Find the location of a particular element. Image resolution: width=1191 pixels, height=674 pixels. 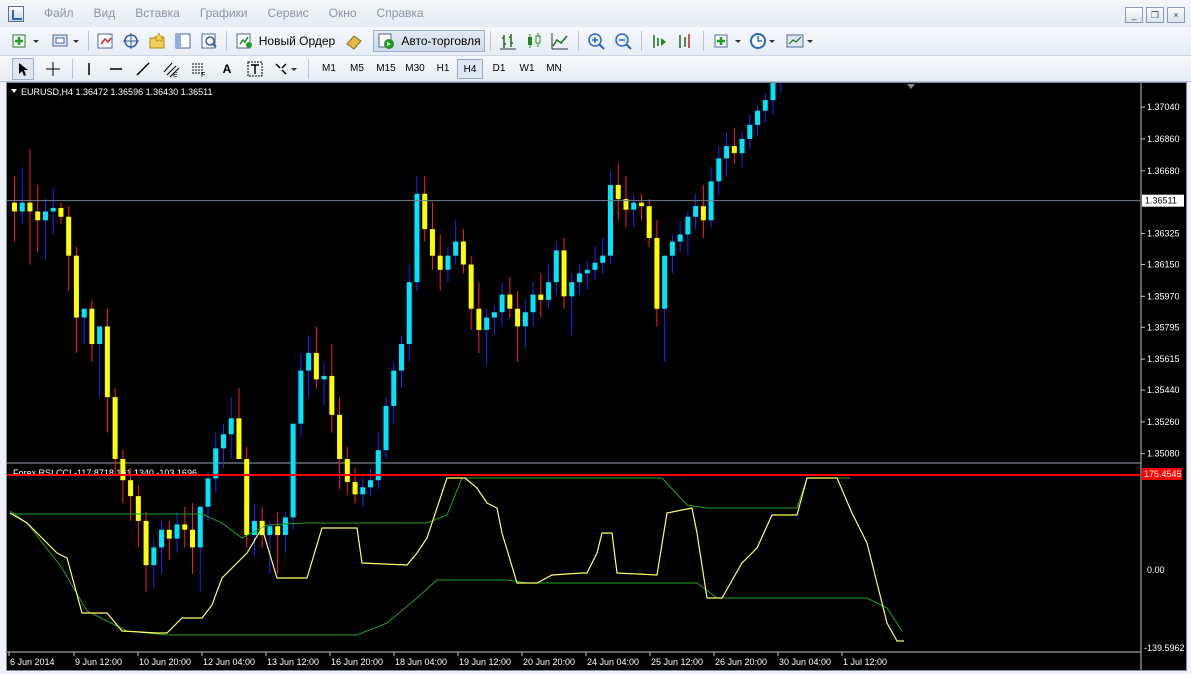

chart-shift-button is located at coordinates (685, 41).